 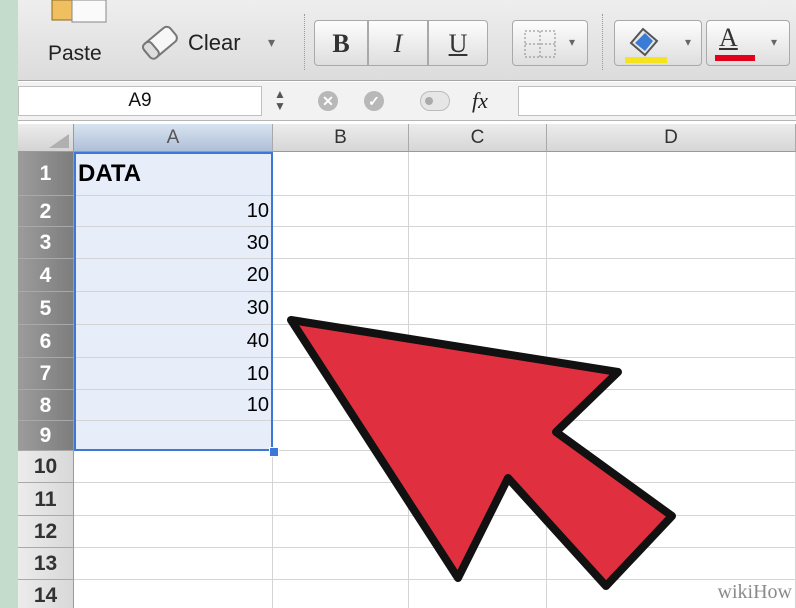 I want to click on wikihow-watermark: wikiHow, so click(x=754, y=592).